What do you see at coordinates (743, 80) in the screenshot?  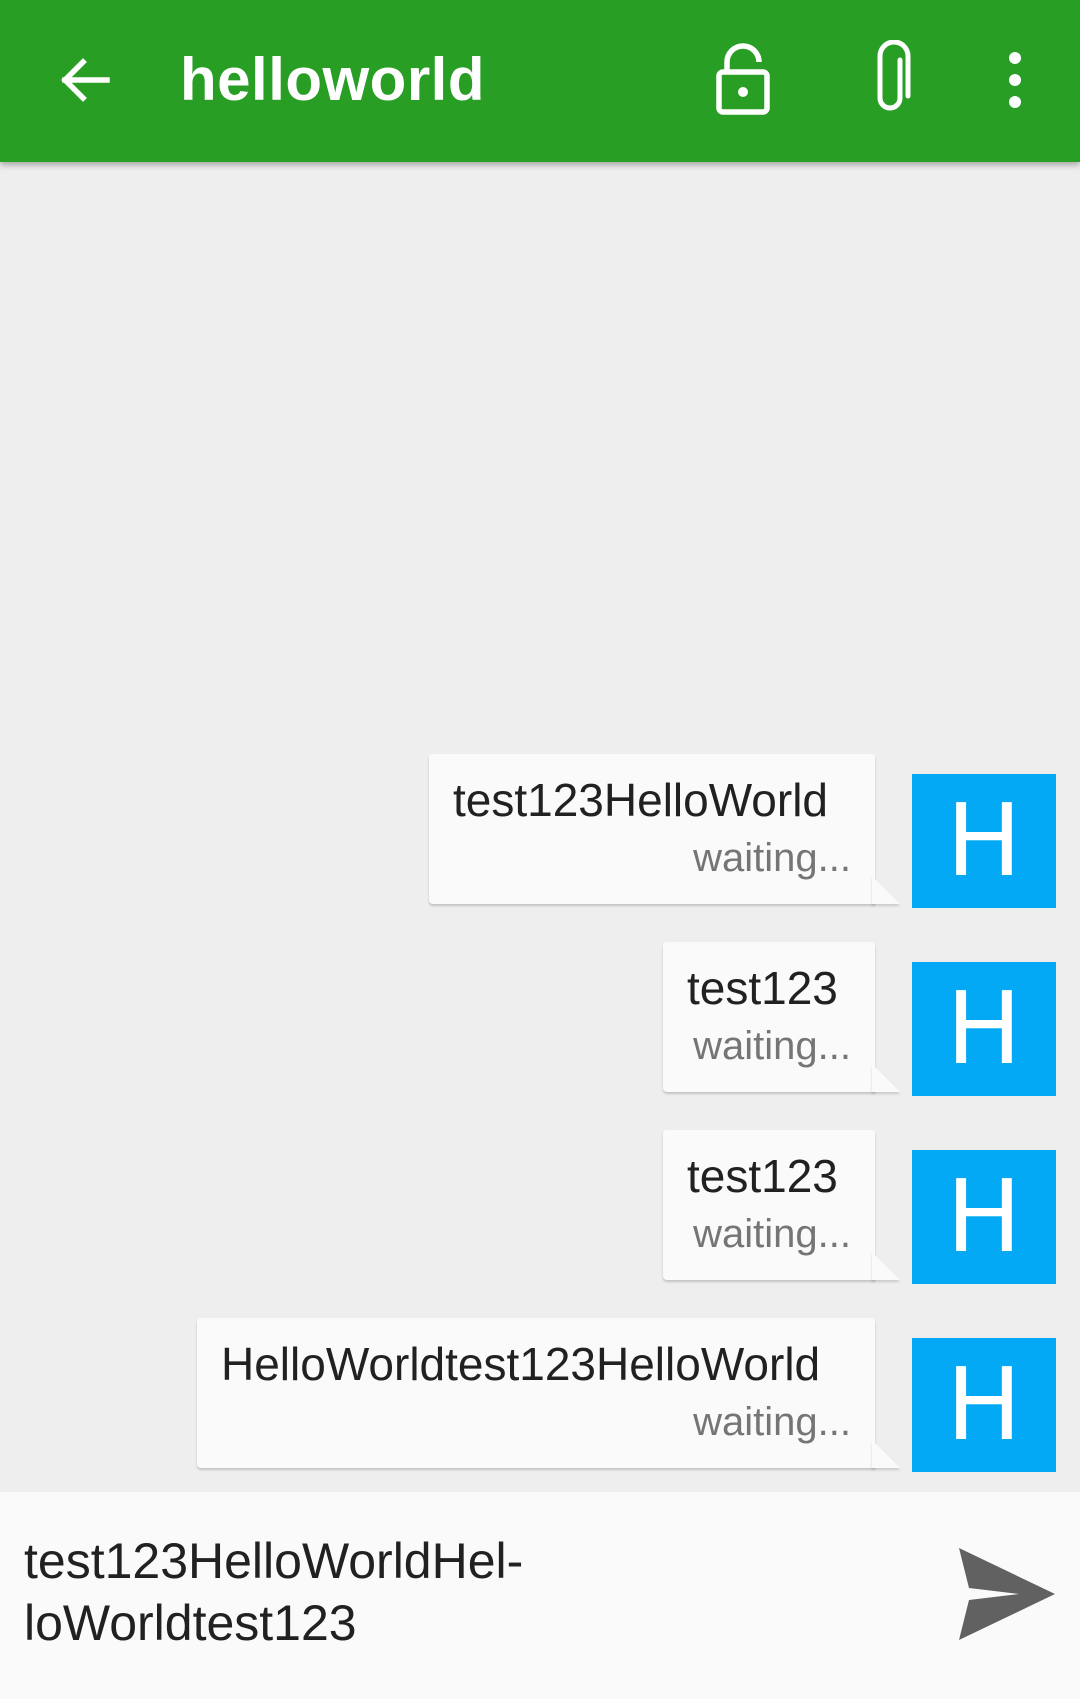 I see `lock-open-icon` at bounding box center [743, 80].